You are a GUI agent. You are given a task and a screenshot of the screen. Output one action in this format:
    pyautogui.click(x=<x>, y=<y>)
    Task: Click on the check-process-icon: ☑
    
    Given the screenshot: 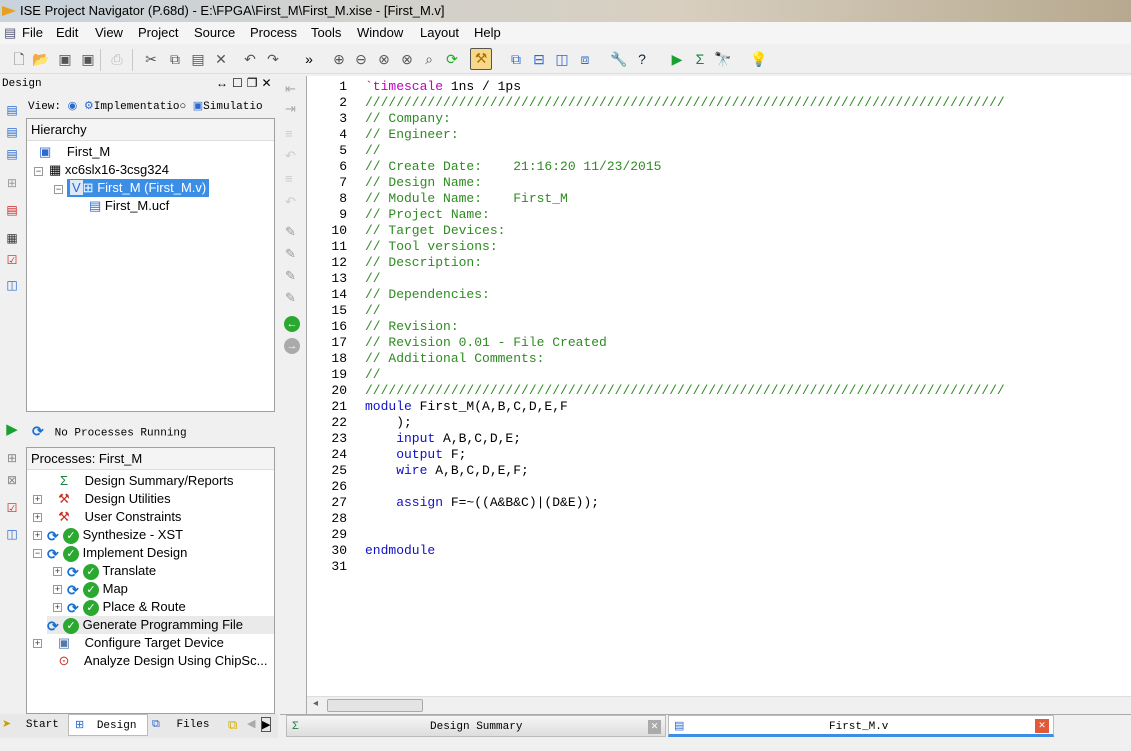 What is the action you would take?
    pyautogui.click(x=12, y=508)
    